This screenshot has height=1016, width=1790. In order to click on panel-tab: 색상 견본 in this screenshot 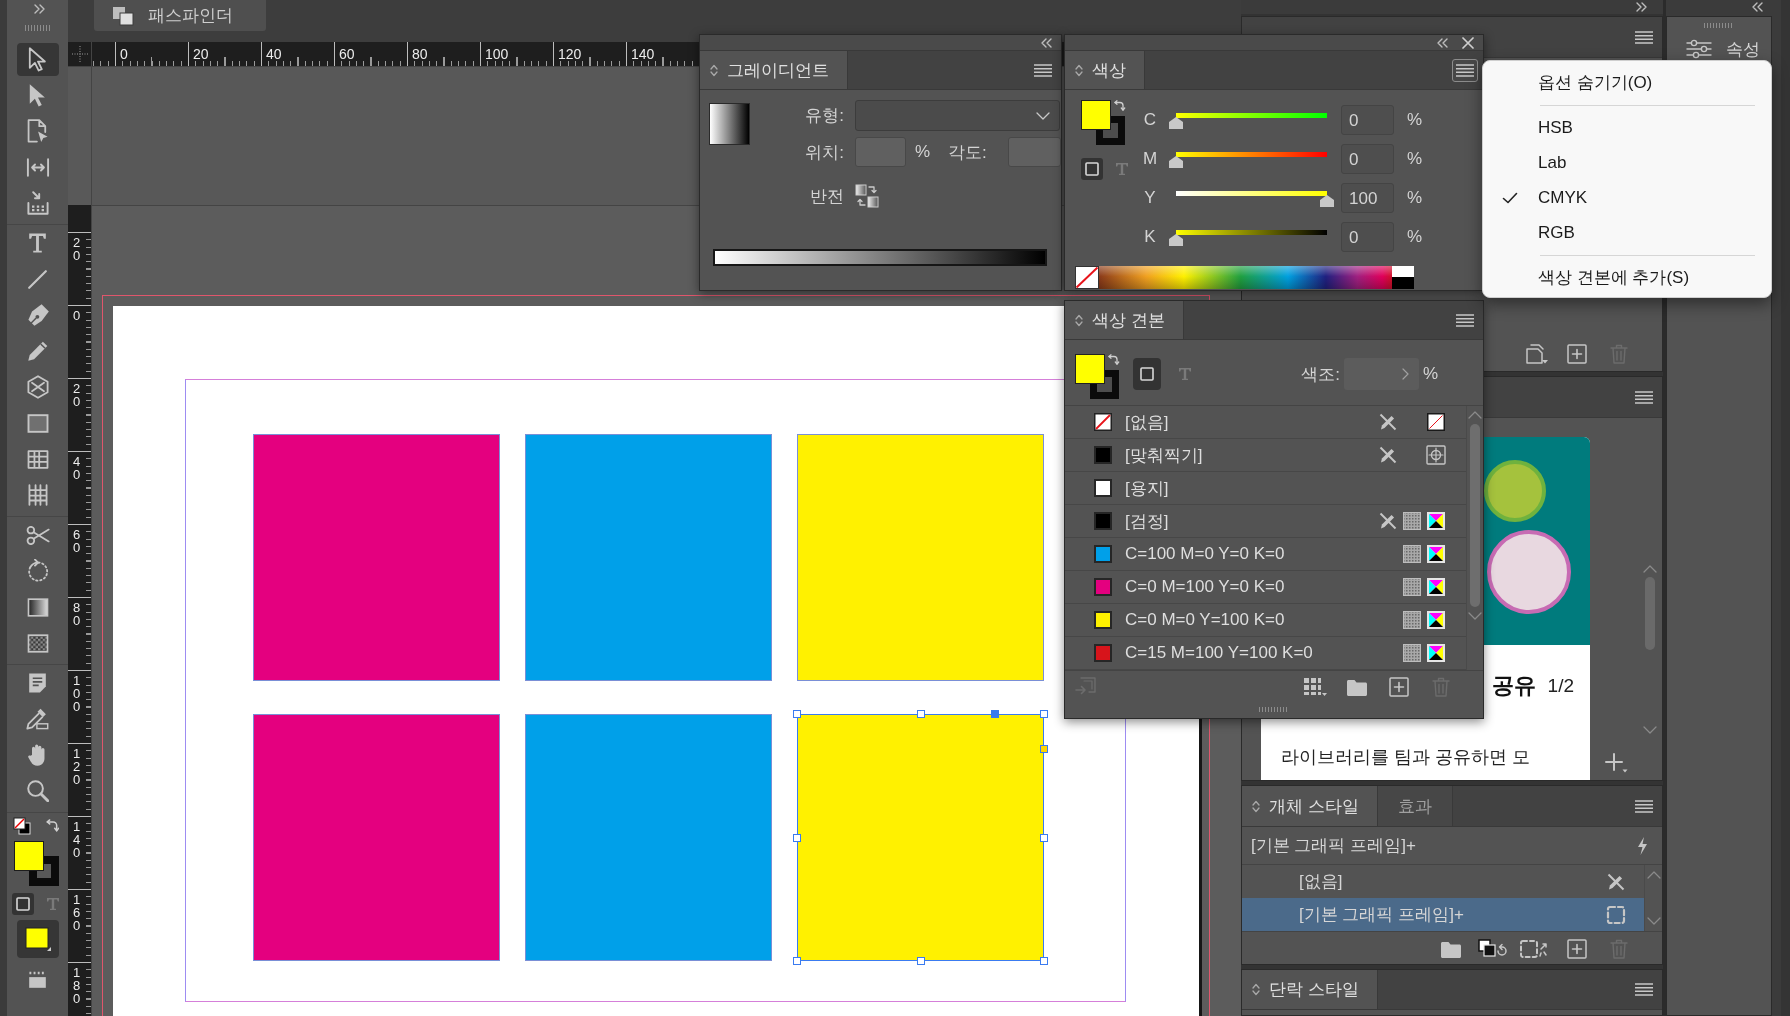, I will do `click(1124, 320)`.